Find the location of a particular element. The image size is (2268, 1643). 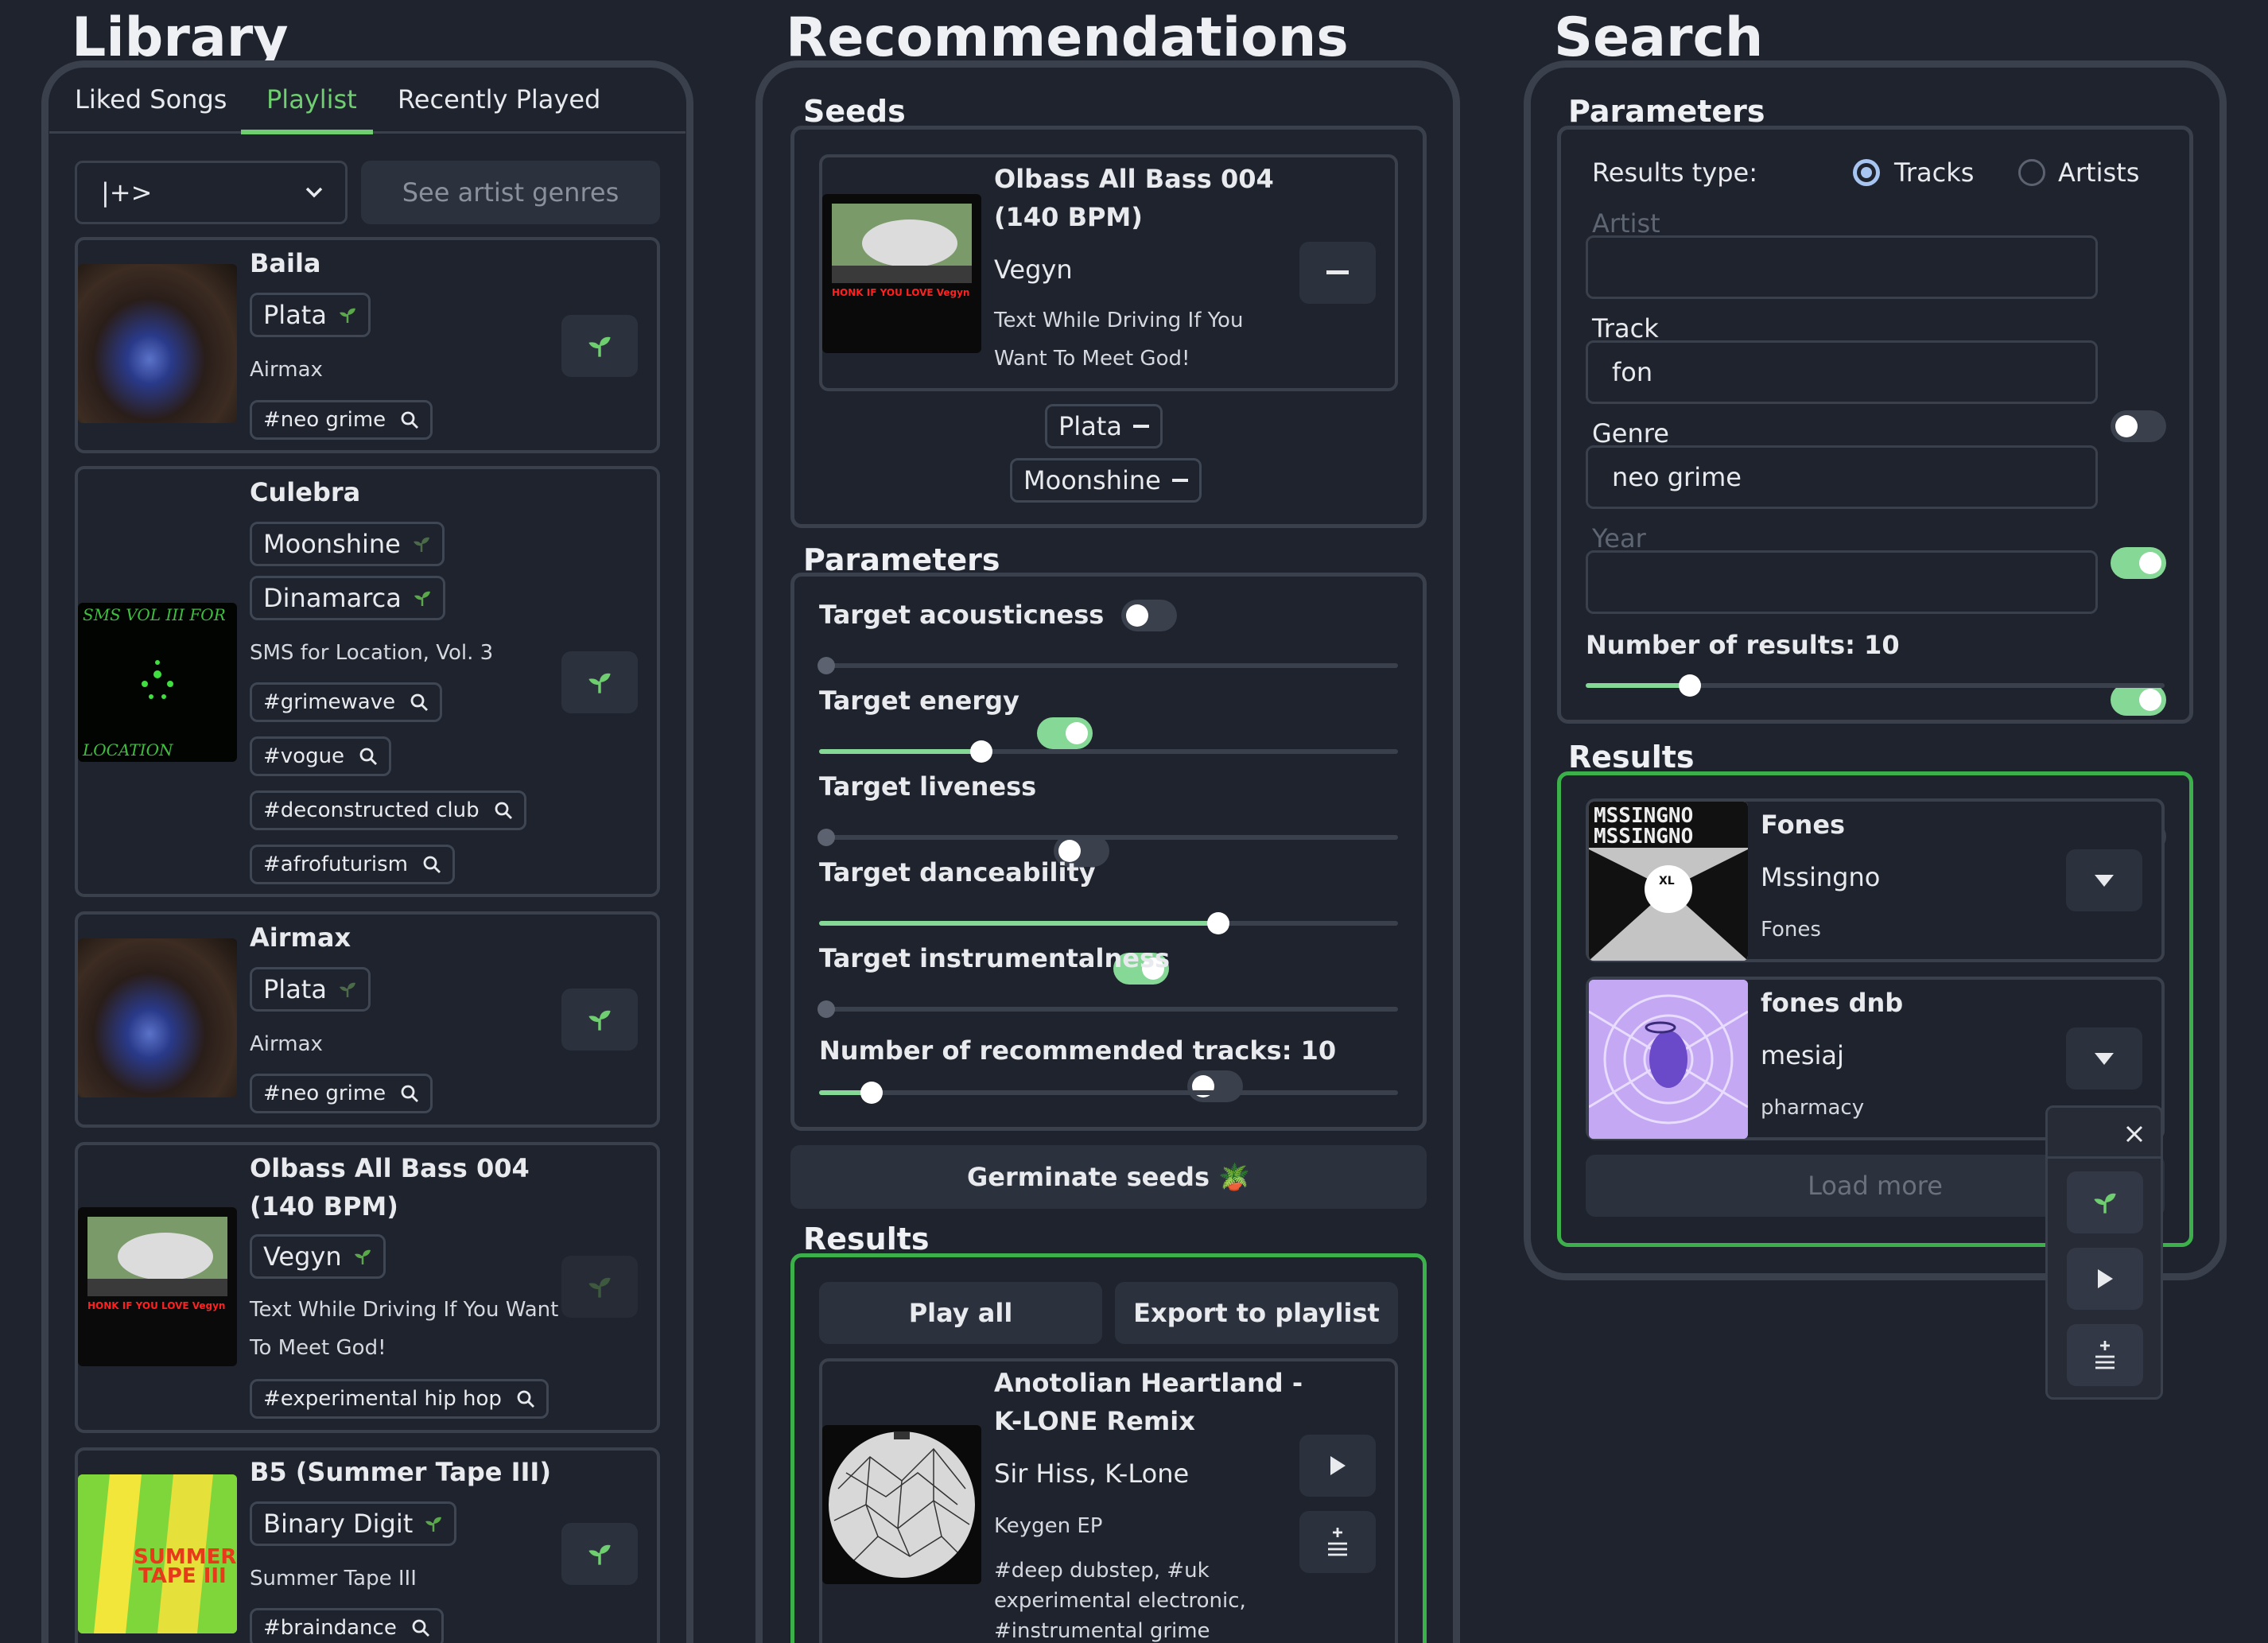

svg-text: TAPE III is located at coordinates (182, 1576).